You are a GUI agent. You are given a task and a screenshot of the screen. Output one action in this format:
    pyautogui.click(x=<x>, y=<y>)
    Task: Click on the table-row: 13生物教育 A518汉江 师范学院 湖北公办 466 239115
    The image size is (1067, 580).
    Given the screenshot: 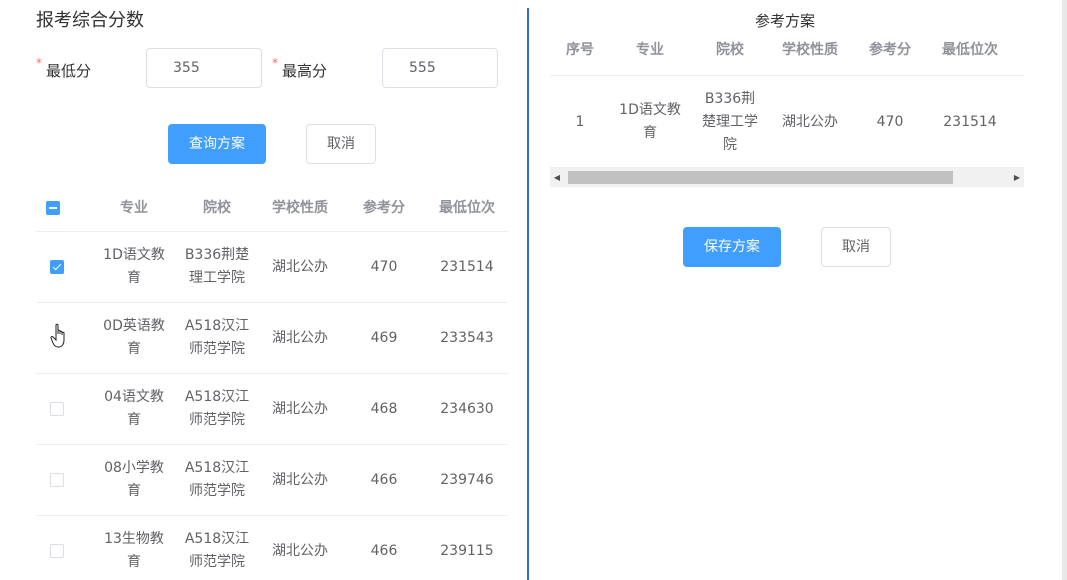 What is the action you would take?
    pyautogui.click(x=272, y=548)
    